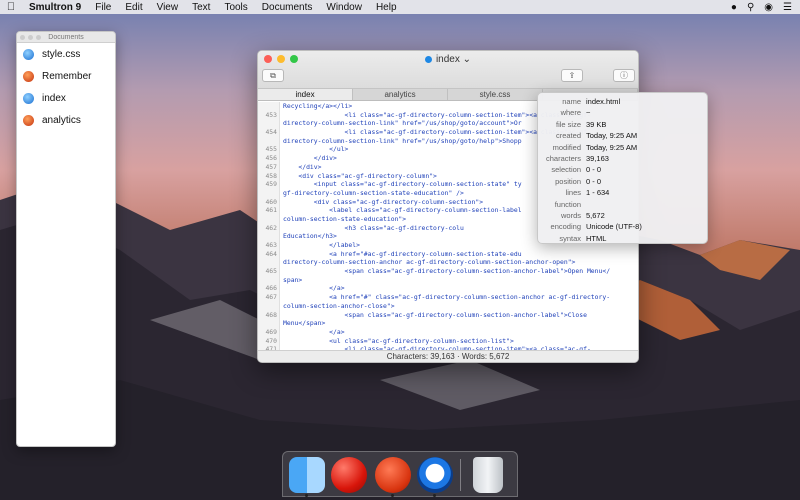 This screenshot has height=500, width=800. I want to click on css-doc-icon, so click(28, 98).